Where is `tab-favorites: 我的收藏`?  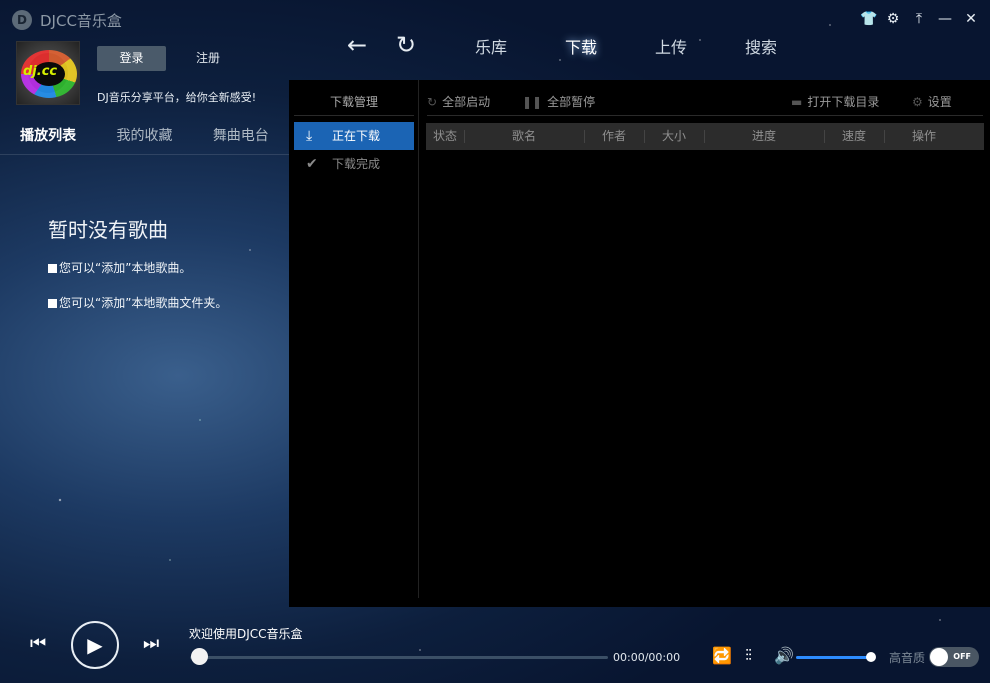
tab-favorites: 我的收藏 is located at coordinates (144, 135).